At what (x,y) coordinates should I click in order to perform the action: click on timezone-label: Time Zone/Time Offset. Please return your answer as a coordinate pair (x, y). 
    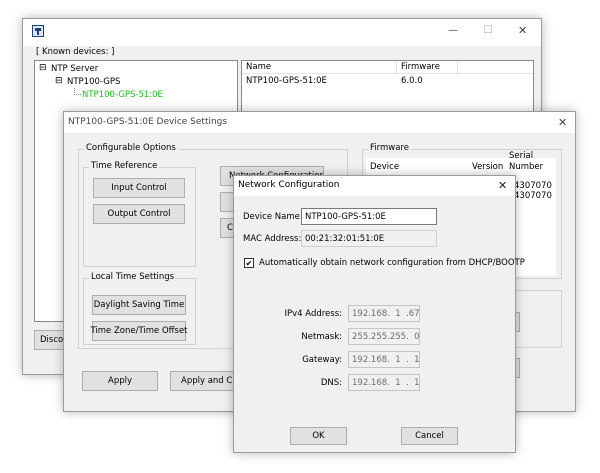
    Looking at the image, I should click on (139, 331).